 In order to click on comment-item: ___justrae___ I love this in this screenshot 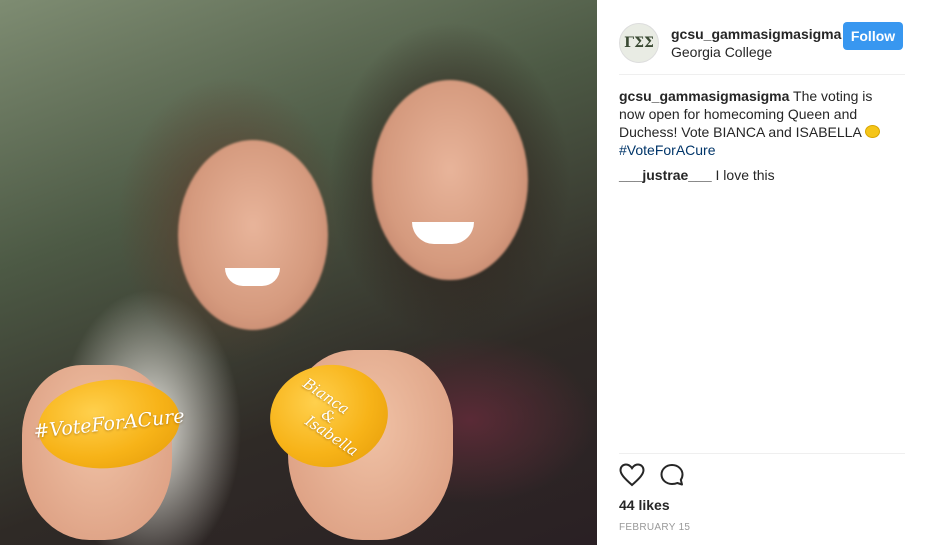, I will do `click(697, 175)`.